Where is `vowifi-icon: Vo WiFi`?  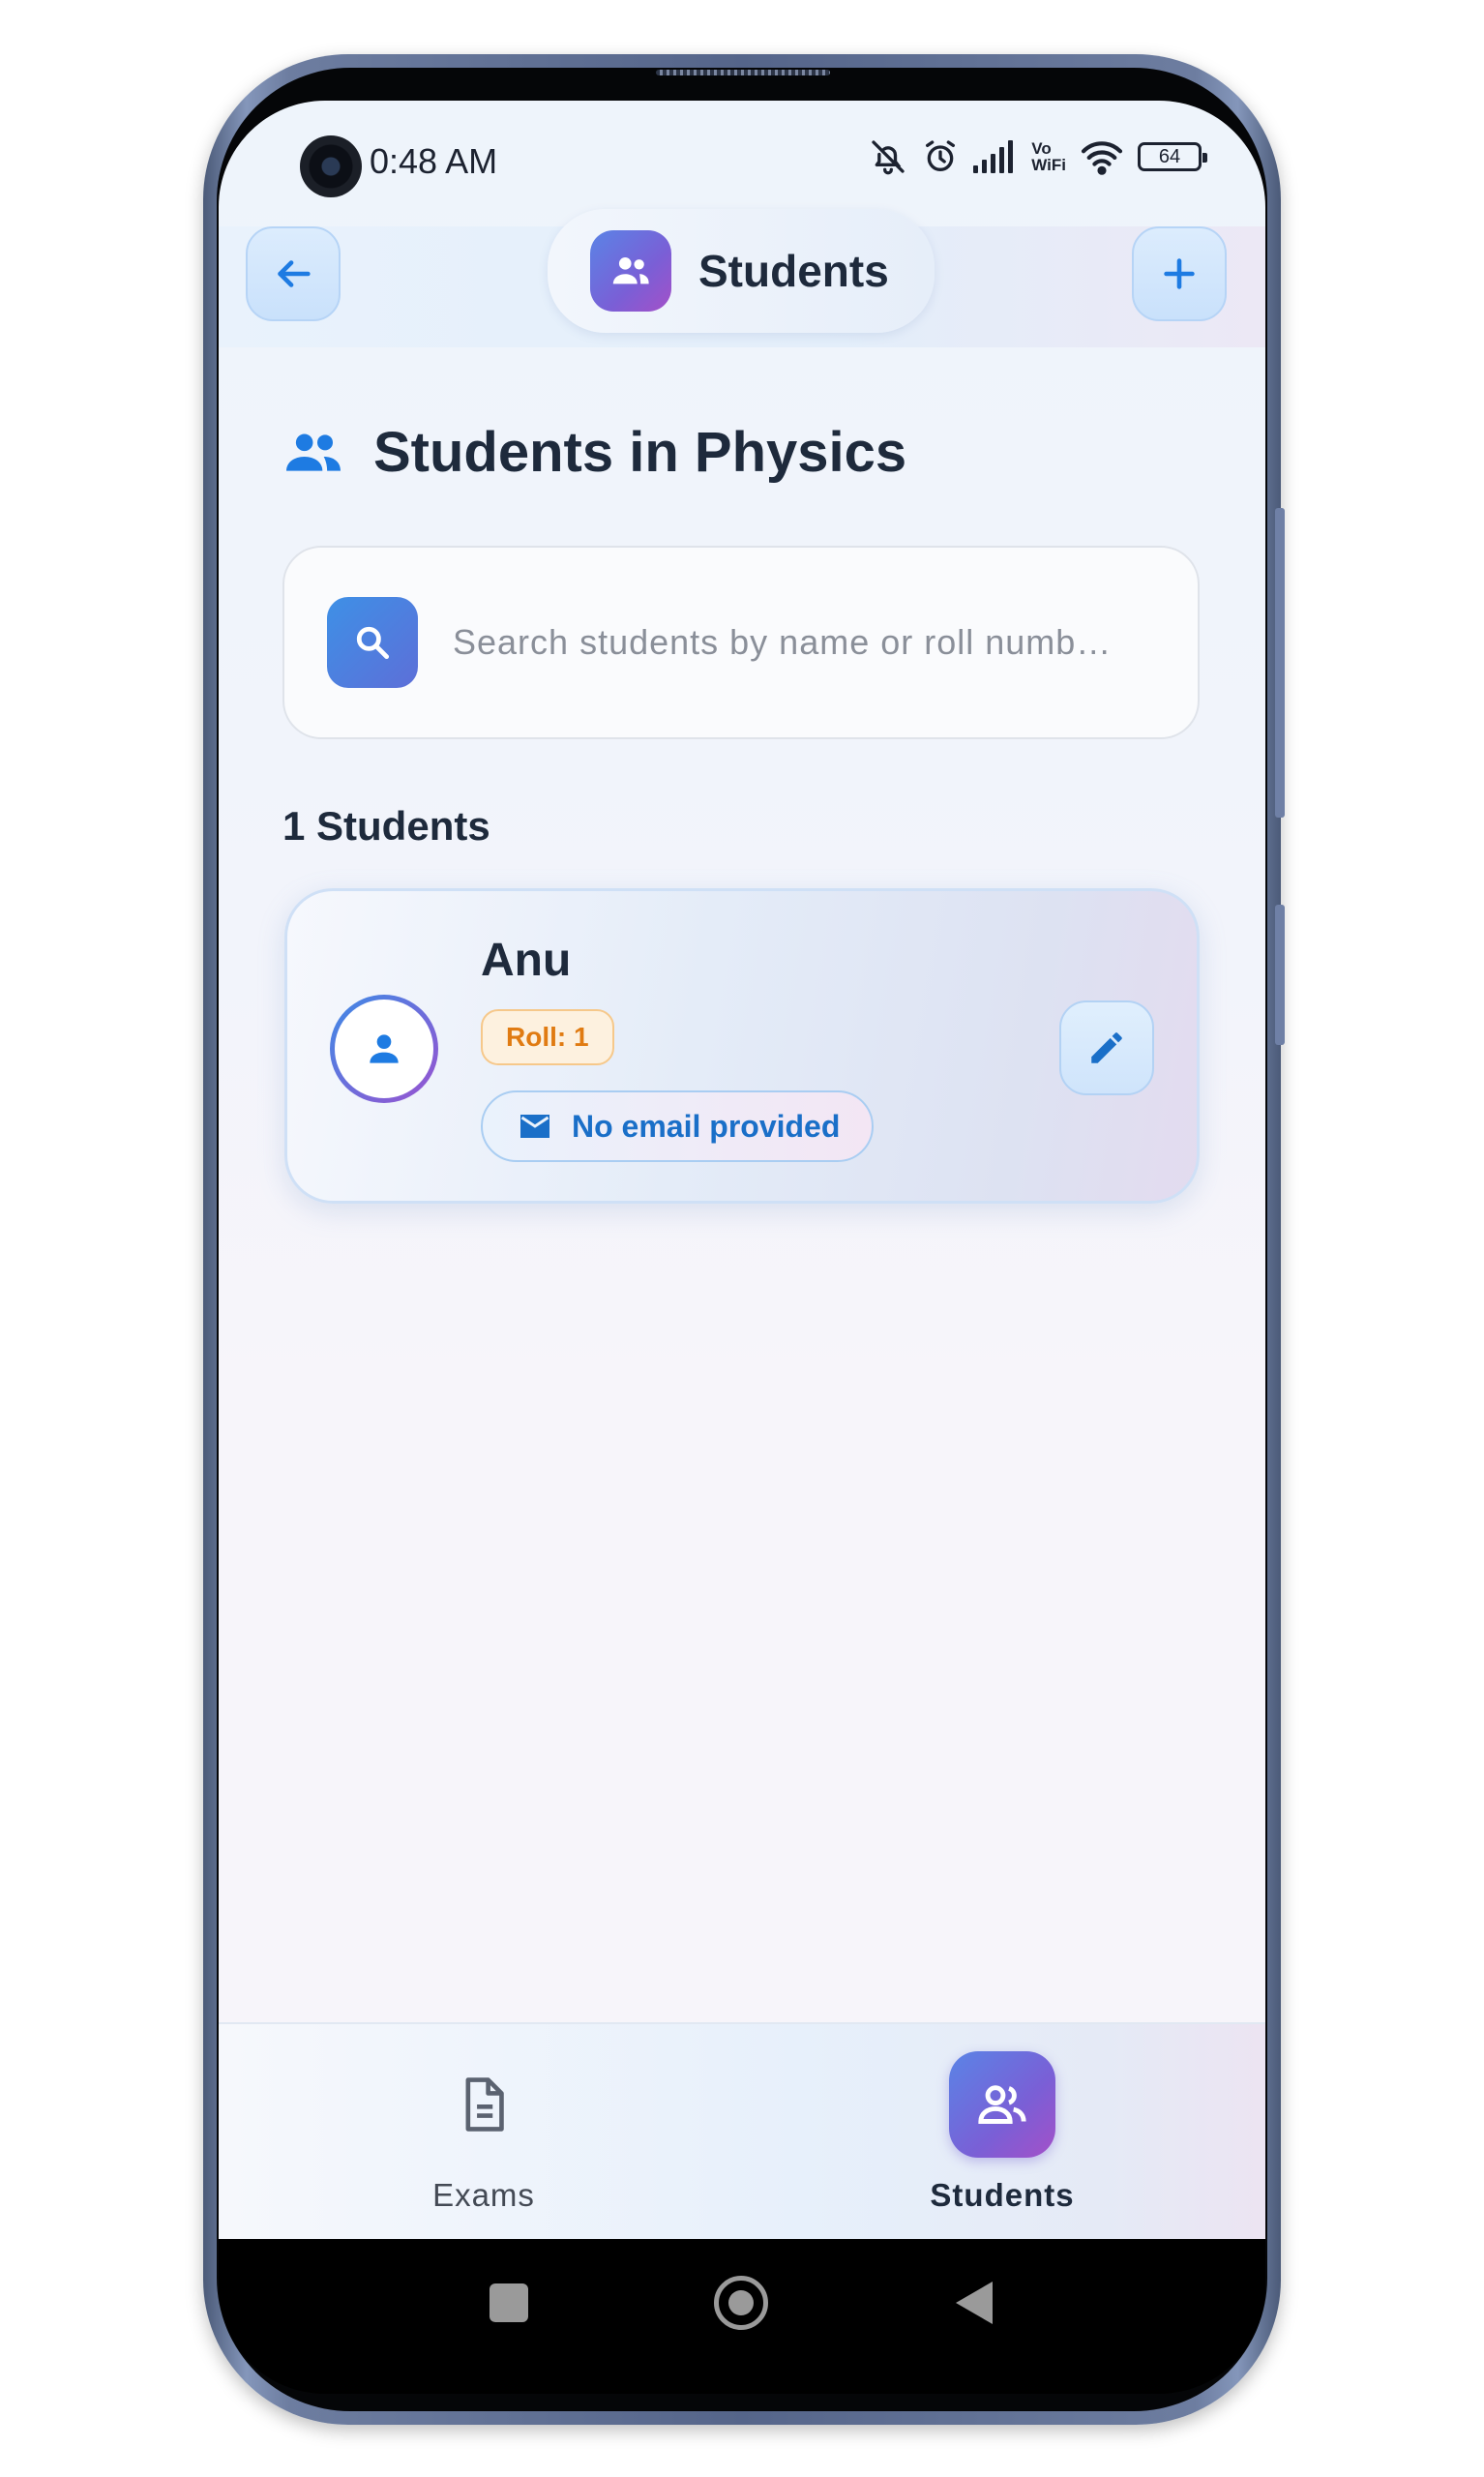
vowifi-icon: Vo WiFi is located at coordinates (1048, 156).